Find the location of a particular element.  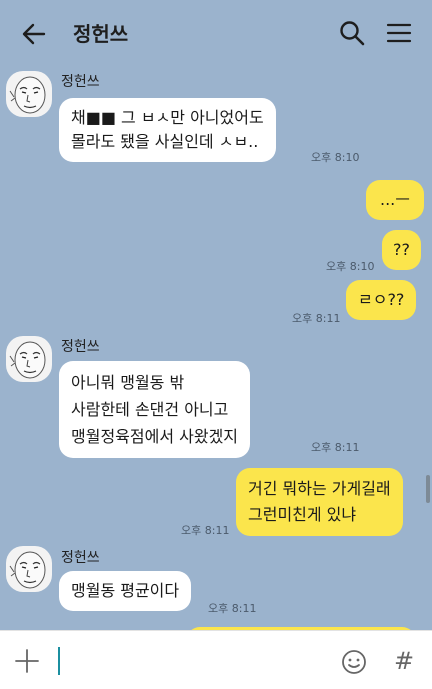

message-input-bar: # is located at coordinates (216, 659).